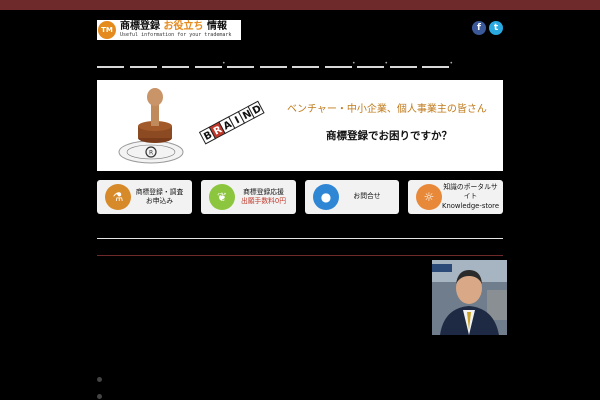  What do you see at coordinates (118, 197) in the screenshot?
I see `flask-icon: ⚗` at bounding box center [118, 197].